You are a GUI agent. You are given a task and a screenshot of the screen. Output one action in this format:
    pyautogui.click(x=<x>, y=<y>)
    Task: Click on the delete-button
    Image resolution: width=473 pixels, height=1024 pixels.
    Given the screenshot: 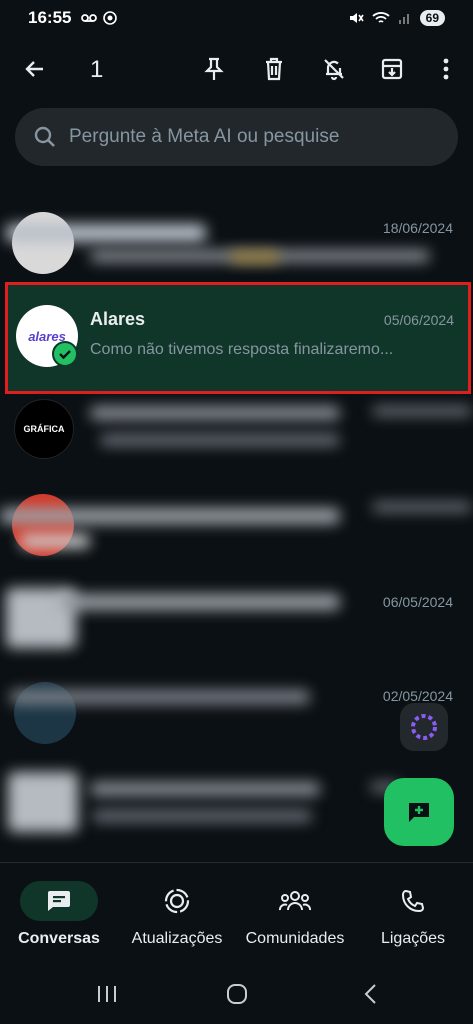 What is the action you would take?
    pyautogui.click(x=274, y=69)
    